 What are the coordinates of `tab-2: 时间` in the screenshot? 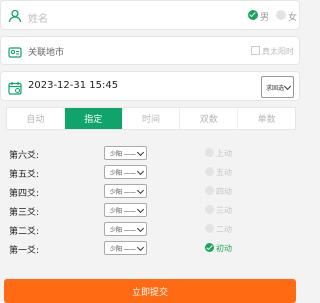 It's located at (152, 118).